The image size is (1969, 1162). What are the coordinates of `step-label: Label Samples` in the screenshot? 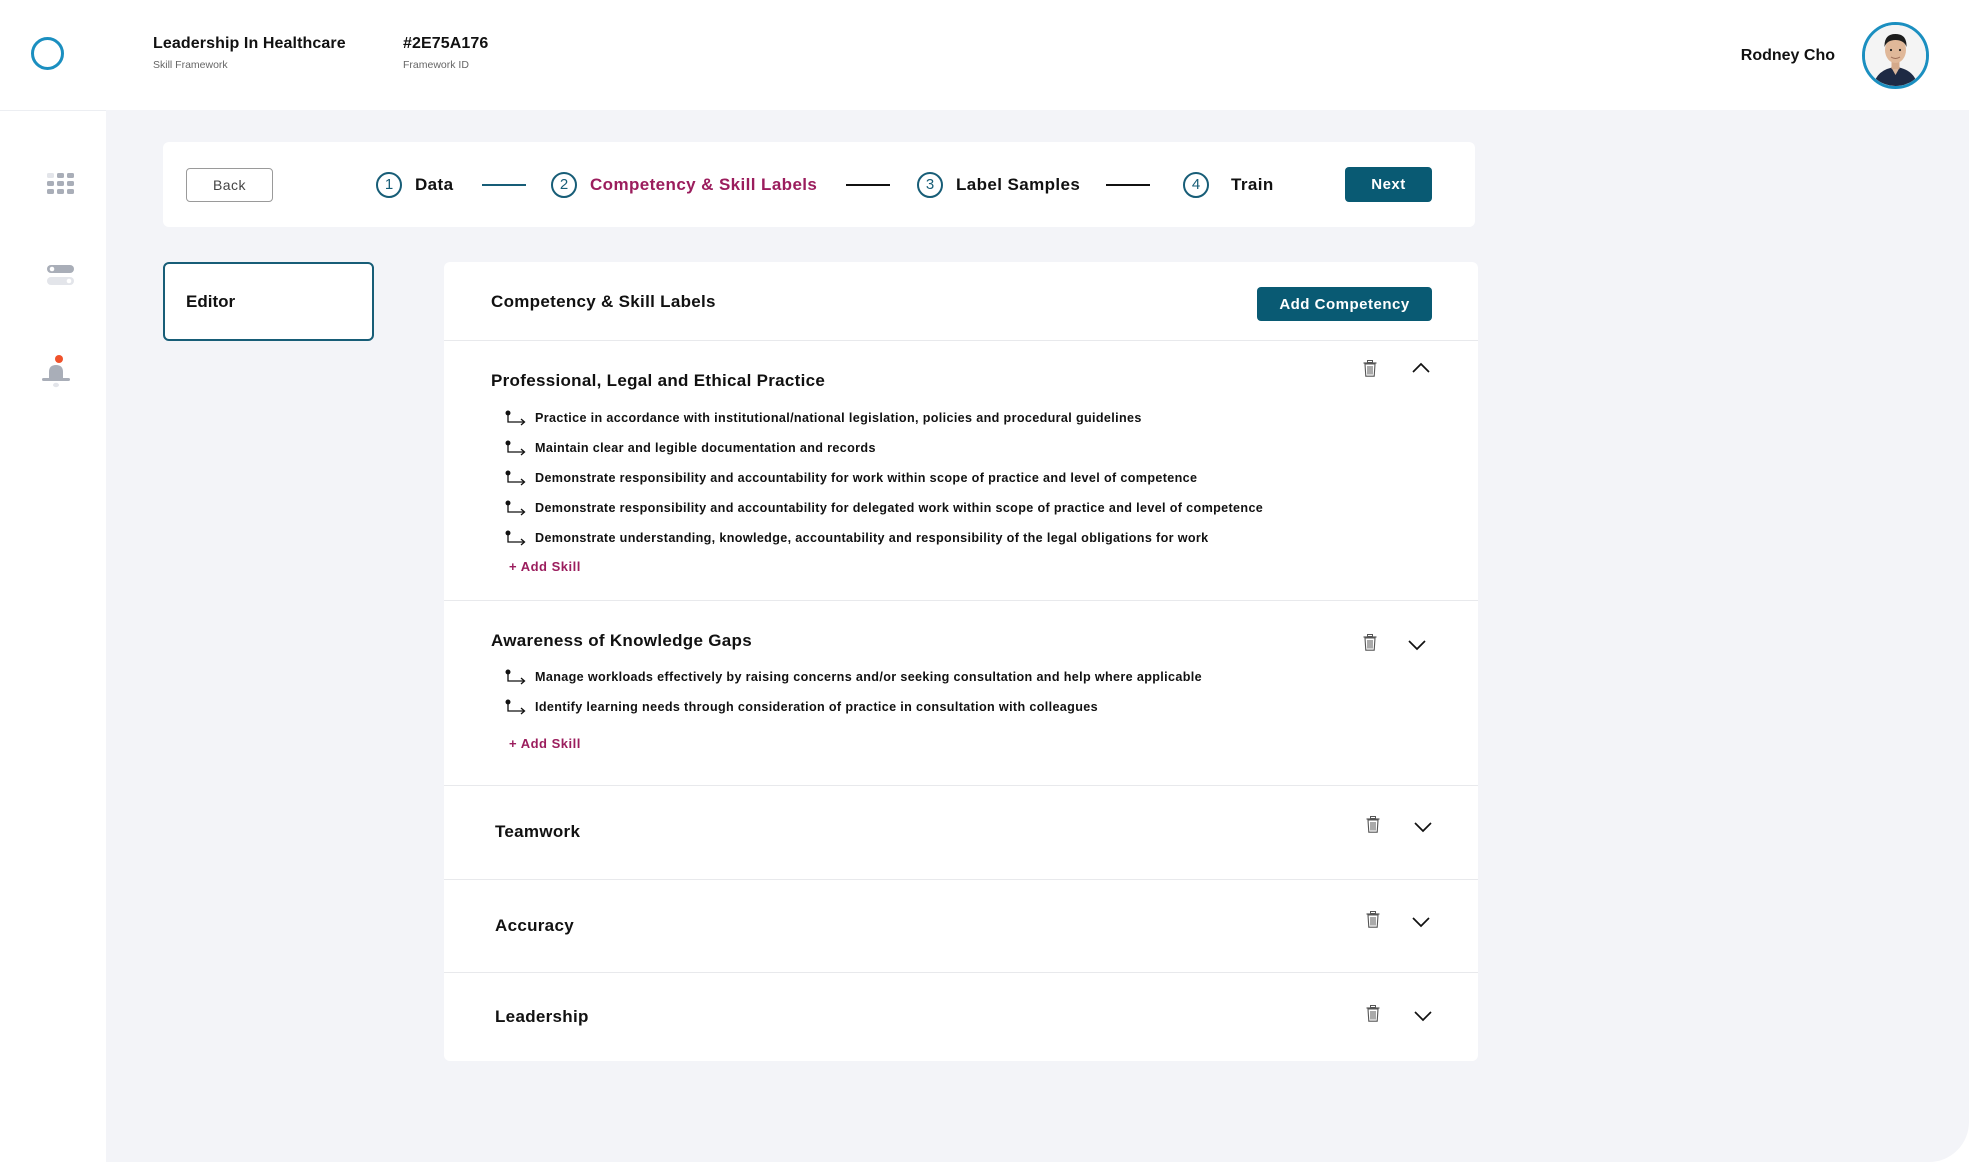 It's located at (1018, 184).